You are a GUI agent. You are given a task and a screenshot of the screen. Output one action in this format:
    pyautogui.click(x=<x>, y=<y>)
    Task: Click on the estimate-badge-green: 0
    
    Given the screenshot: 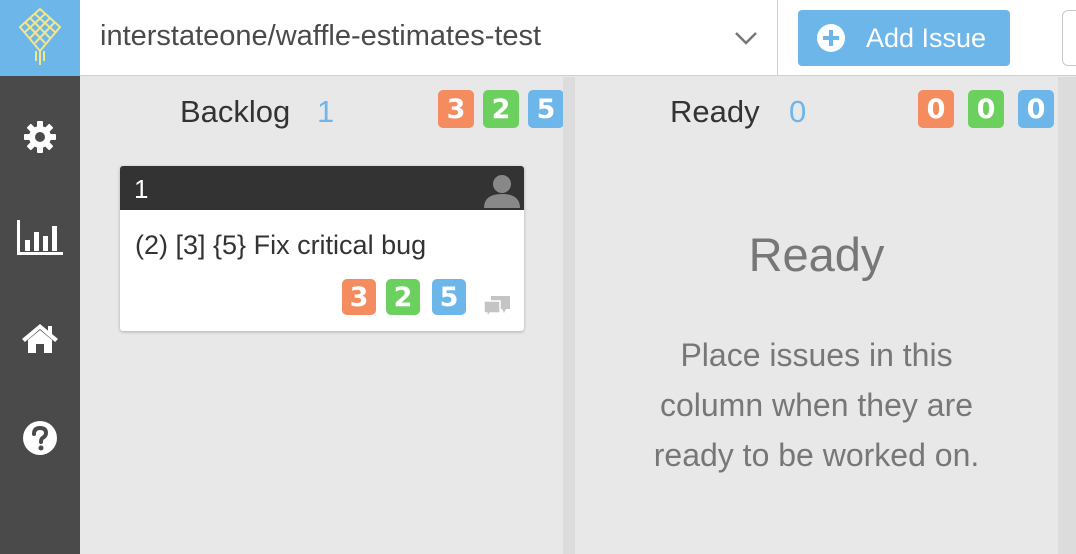 What is the action you would take?
    pyautogui.click(x=986, y=109)
    